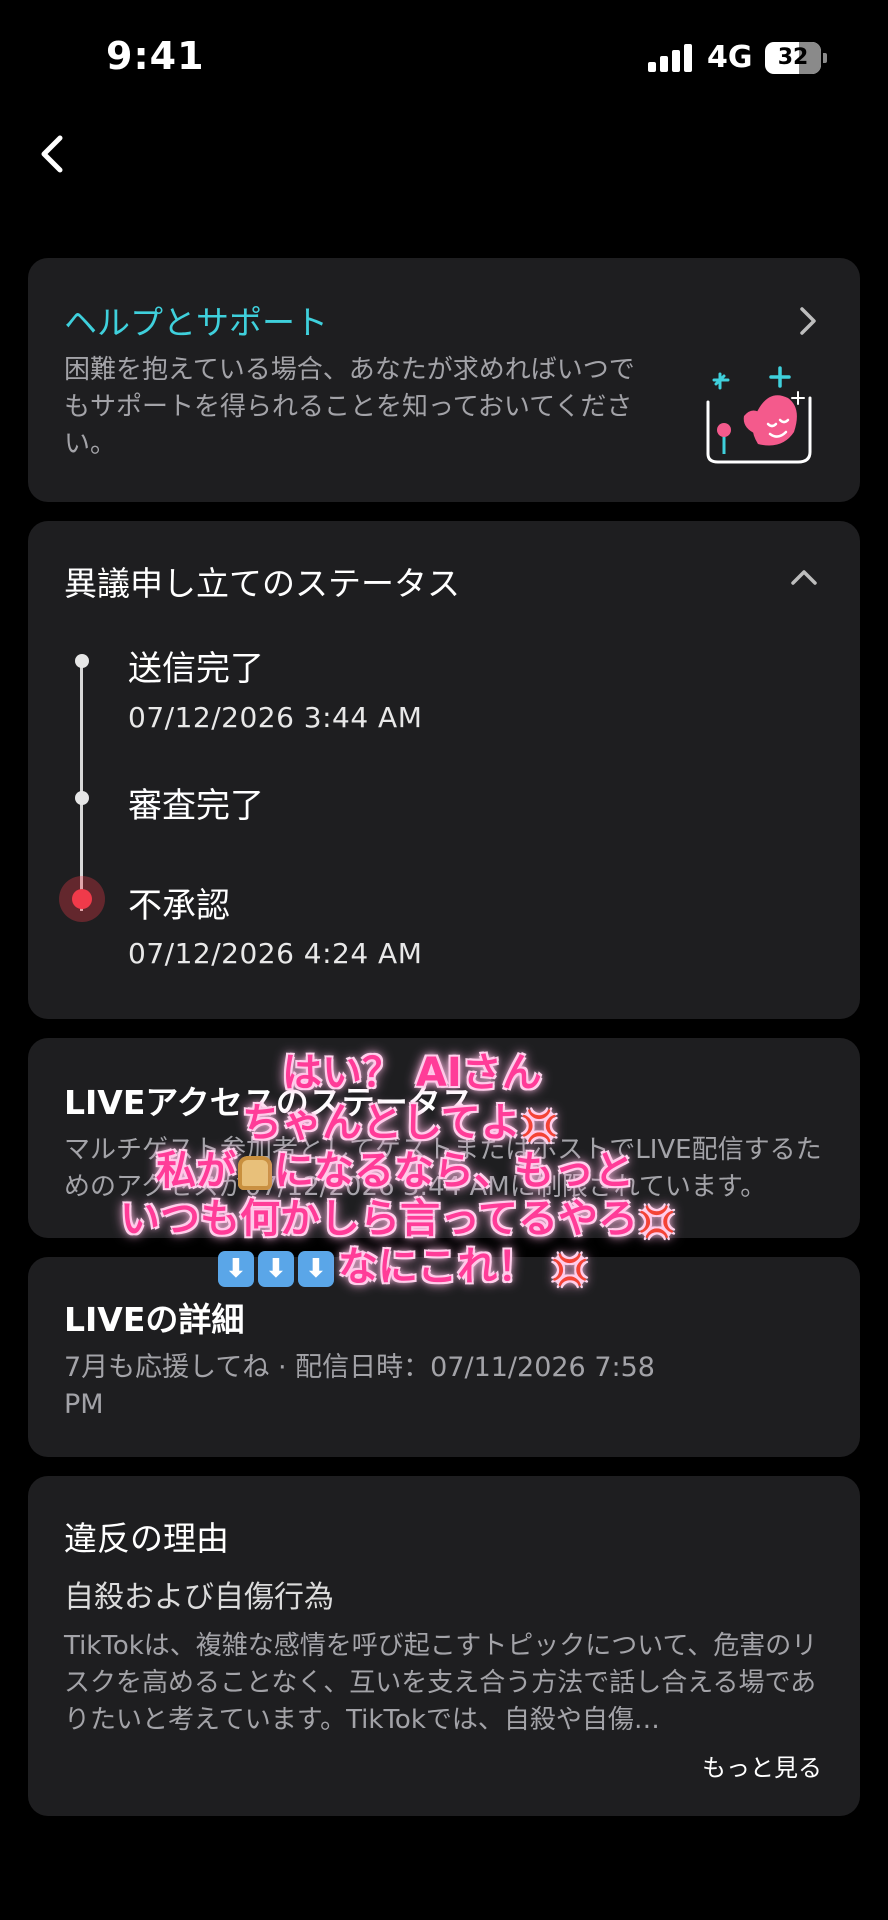 The width and height of the screenshot is (888, 1920). What do you see at coordinates (199, 1597) in the screenshot?
I see `violation-reason-subtitle: 自殺および自傷行為` at bounding box center [199, 1597].